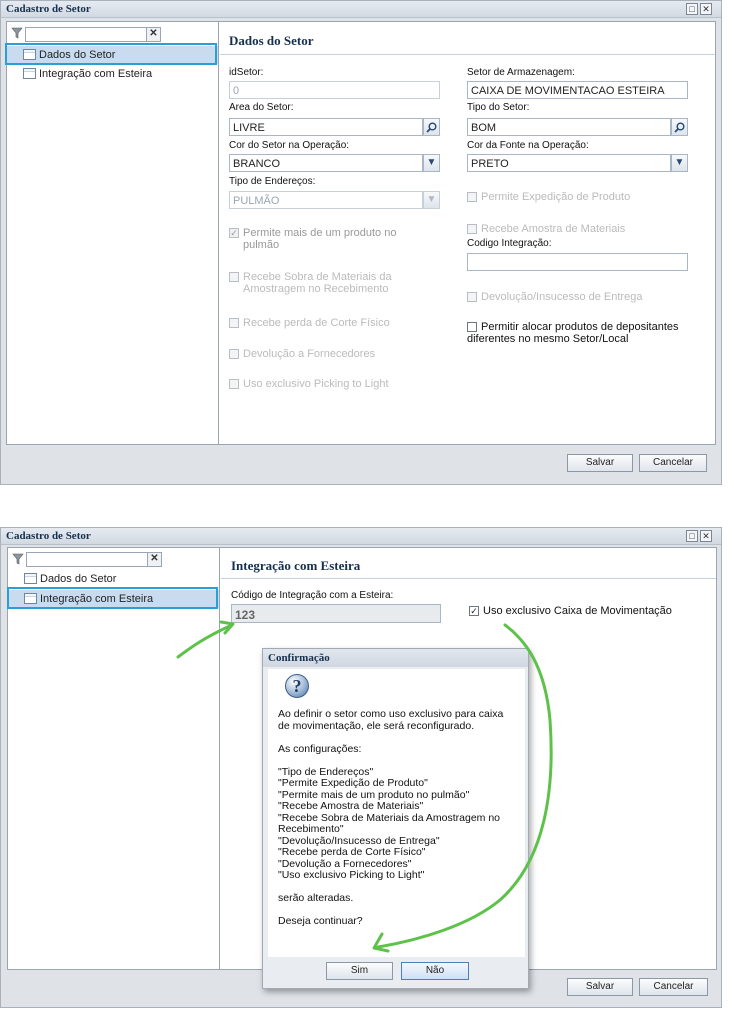 Image resolution: width=734 pixels, height=1022 pixels. What do you see at coordinates (326, 200) in the screenshot?
I see `tipo-enderecos-select: PULMÃO` at bounding box center [326, 200].